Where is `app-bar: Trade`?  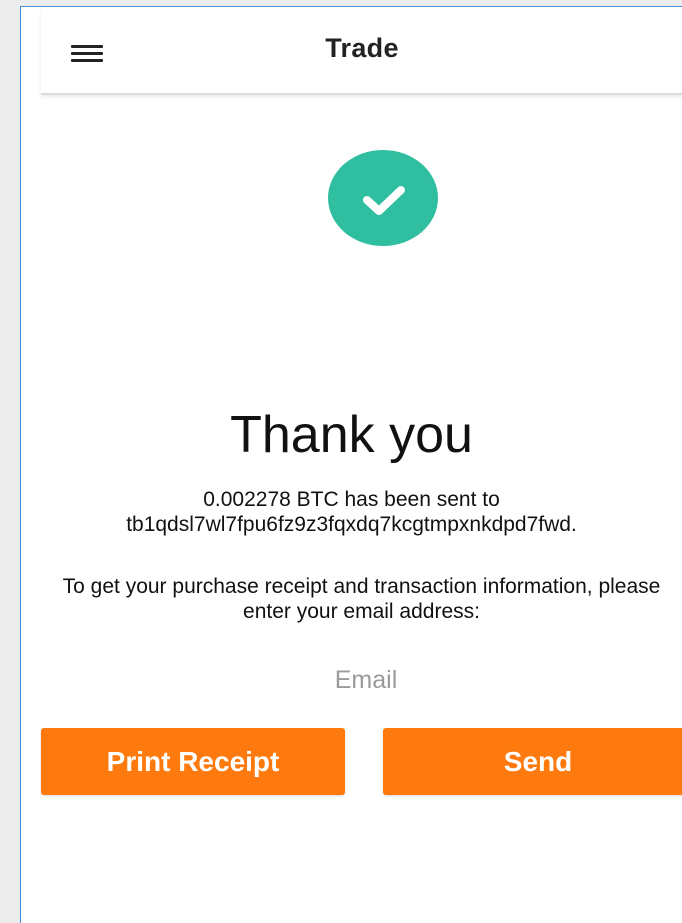 app-bar: Trade is located at coordinates (361, 51).